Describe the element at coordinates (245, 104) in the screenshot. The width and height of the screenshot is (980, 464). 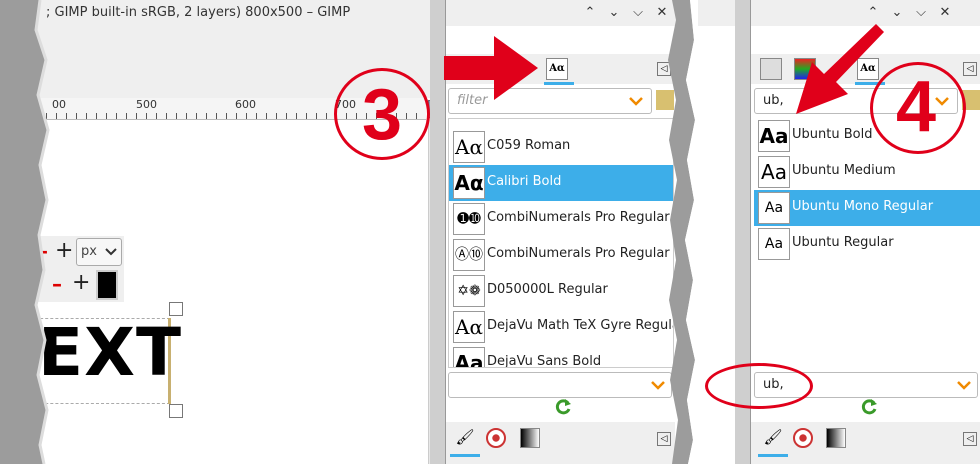
I see `ruler-label: 600` at that location.